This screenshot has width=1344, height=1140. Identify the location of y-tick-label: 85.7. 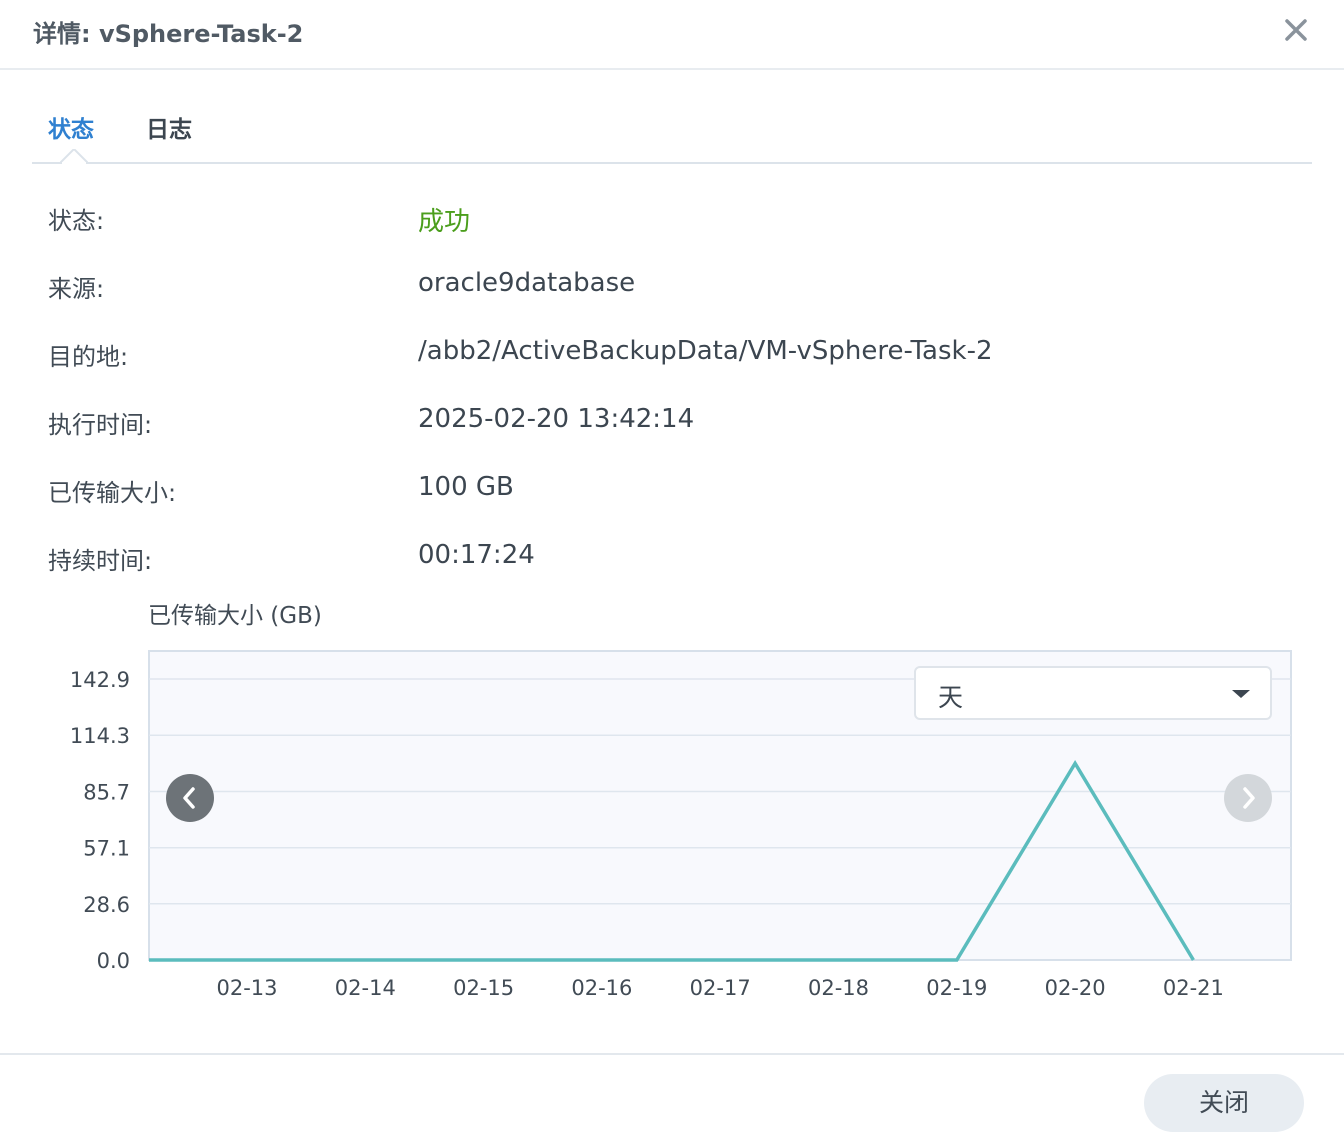
(106, 792).